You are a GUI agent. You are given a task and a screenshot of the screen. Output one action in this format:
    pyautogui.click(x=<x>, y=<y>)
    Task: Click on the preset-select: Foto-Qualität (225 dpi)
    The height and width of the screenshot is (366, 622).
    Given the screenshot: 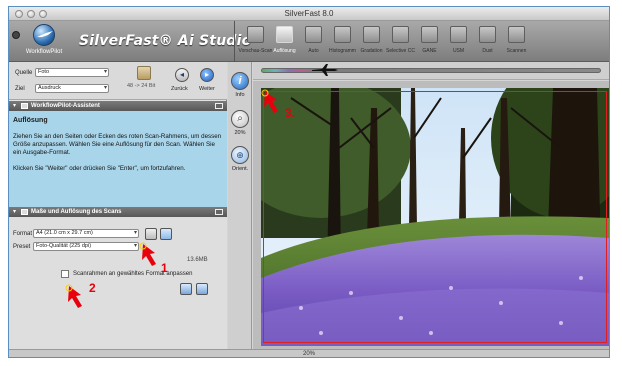 What is the action you would take?
    pyautogui.click(x=86, y=246)
    